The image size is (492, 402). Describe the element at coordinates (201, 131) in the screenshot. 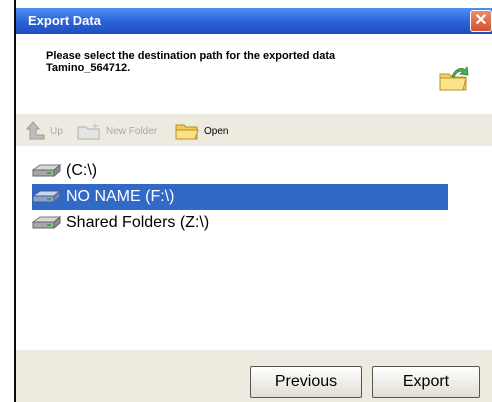

I see `open-button: Open` at that location.